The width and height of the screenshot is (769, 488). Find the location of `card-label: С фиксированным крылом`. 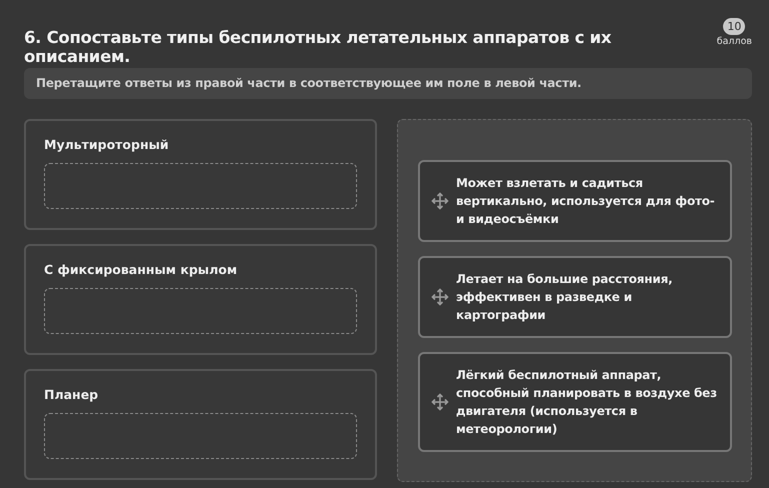

card-label: С фиксированным крылом is located at coordinates (141, 270).